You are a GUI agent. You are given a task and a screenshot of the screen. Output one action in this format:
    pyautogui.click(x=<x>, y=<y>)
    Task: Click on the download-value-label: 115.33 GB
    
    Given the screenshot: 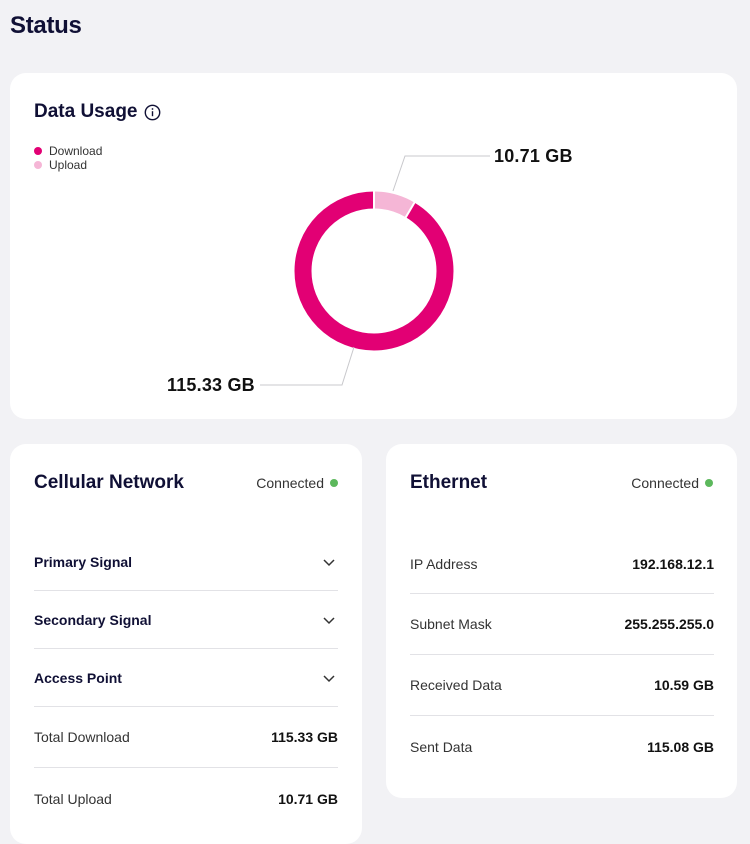 What is the action you would take?
    pyautogui.click(x=211, y=385)
    